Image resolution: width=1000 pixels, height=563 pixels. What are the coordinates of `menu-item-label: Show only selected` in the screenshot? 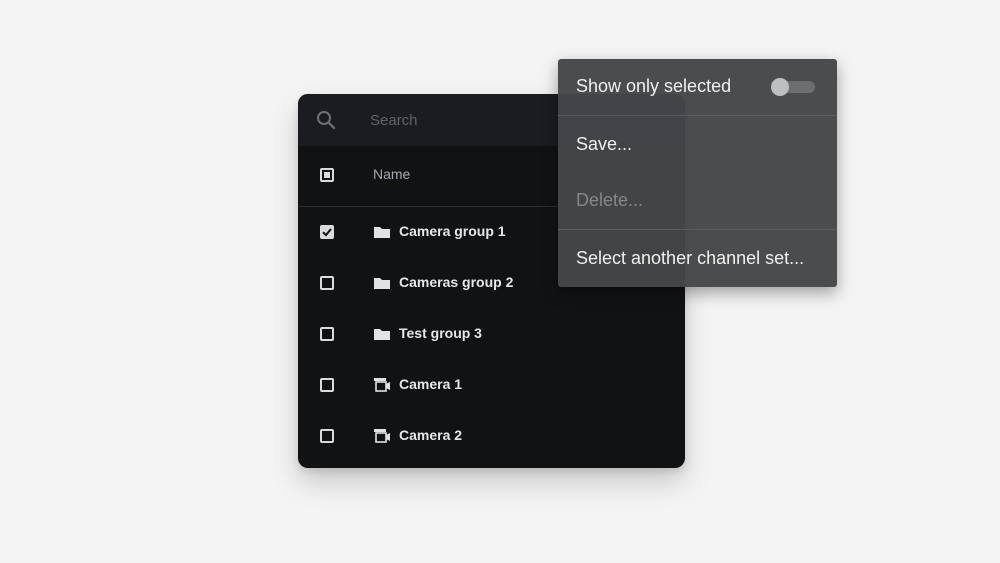 It's located at (654, 86).